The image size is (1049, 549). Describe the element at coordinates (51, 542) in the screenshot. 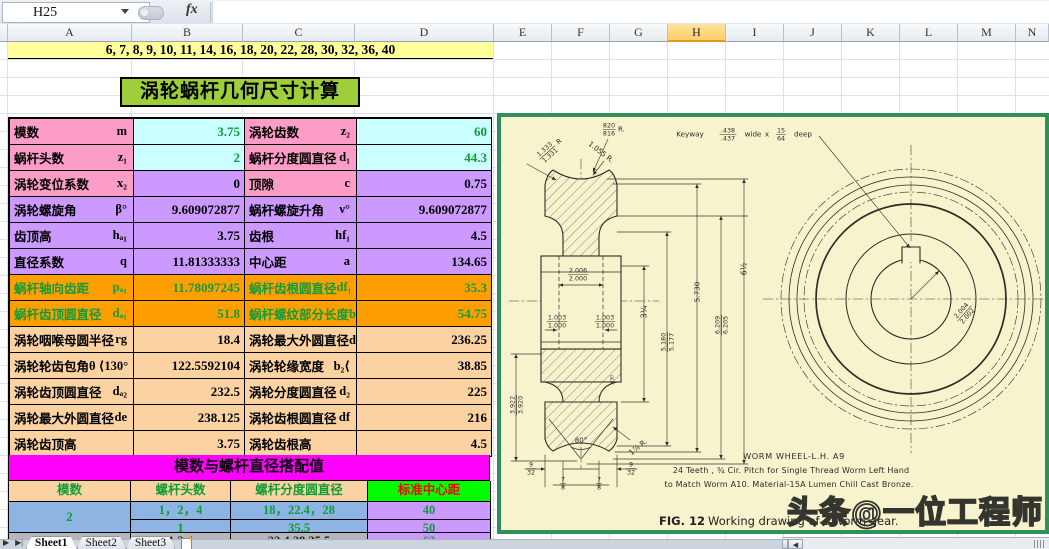

I see `sheet-tab-sheet1: Sheet1` at that location.